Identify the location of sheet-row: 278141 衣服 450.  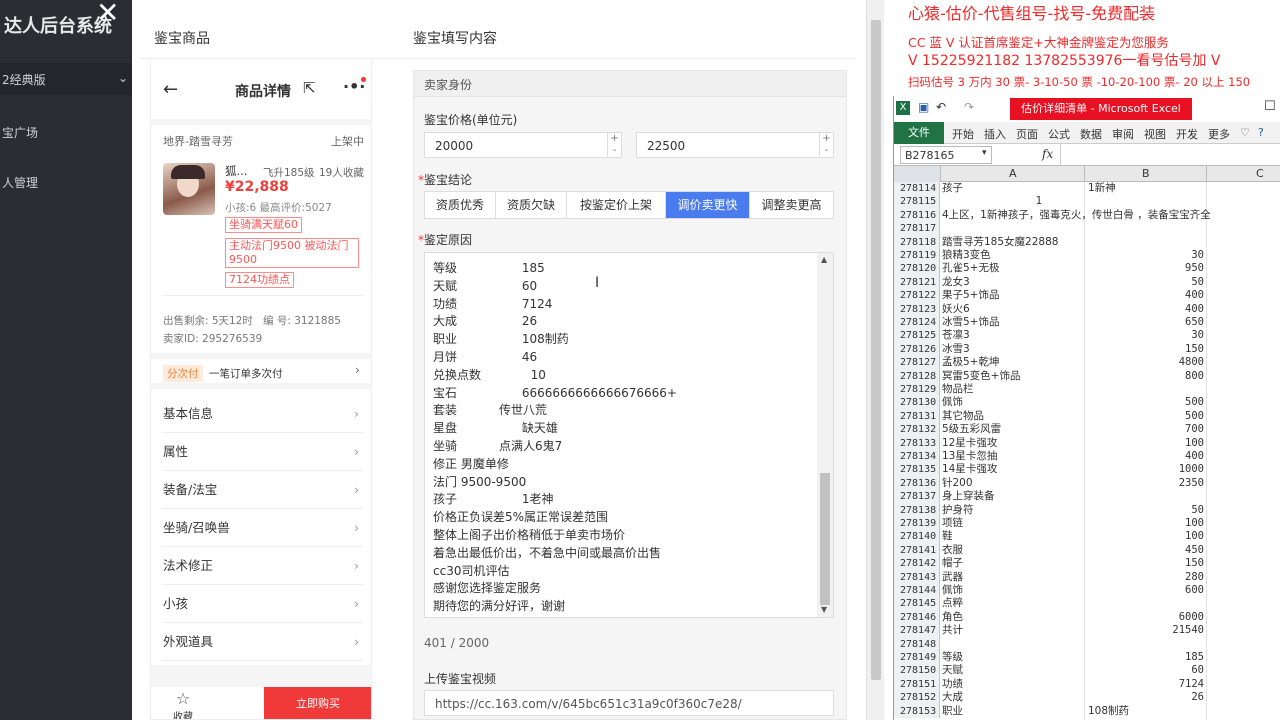
(1087, 550).